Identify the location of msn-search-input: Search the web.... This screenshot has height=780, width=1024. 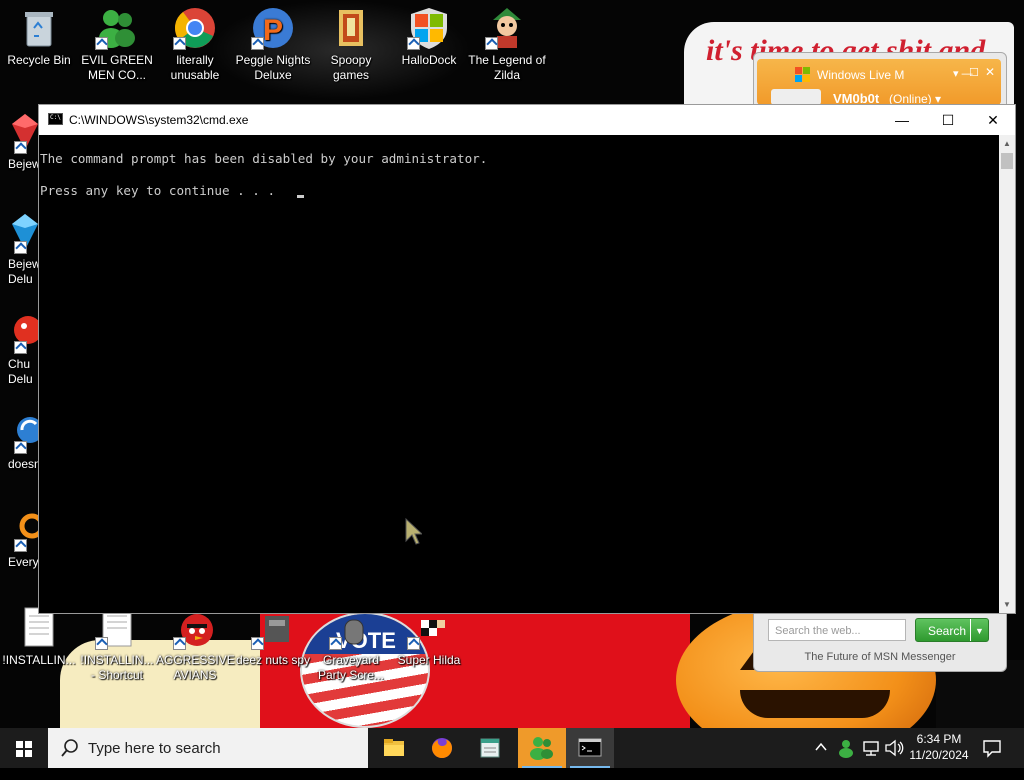
(837, 630).